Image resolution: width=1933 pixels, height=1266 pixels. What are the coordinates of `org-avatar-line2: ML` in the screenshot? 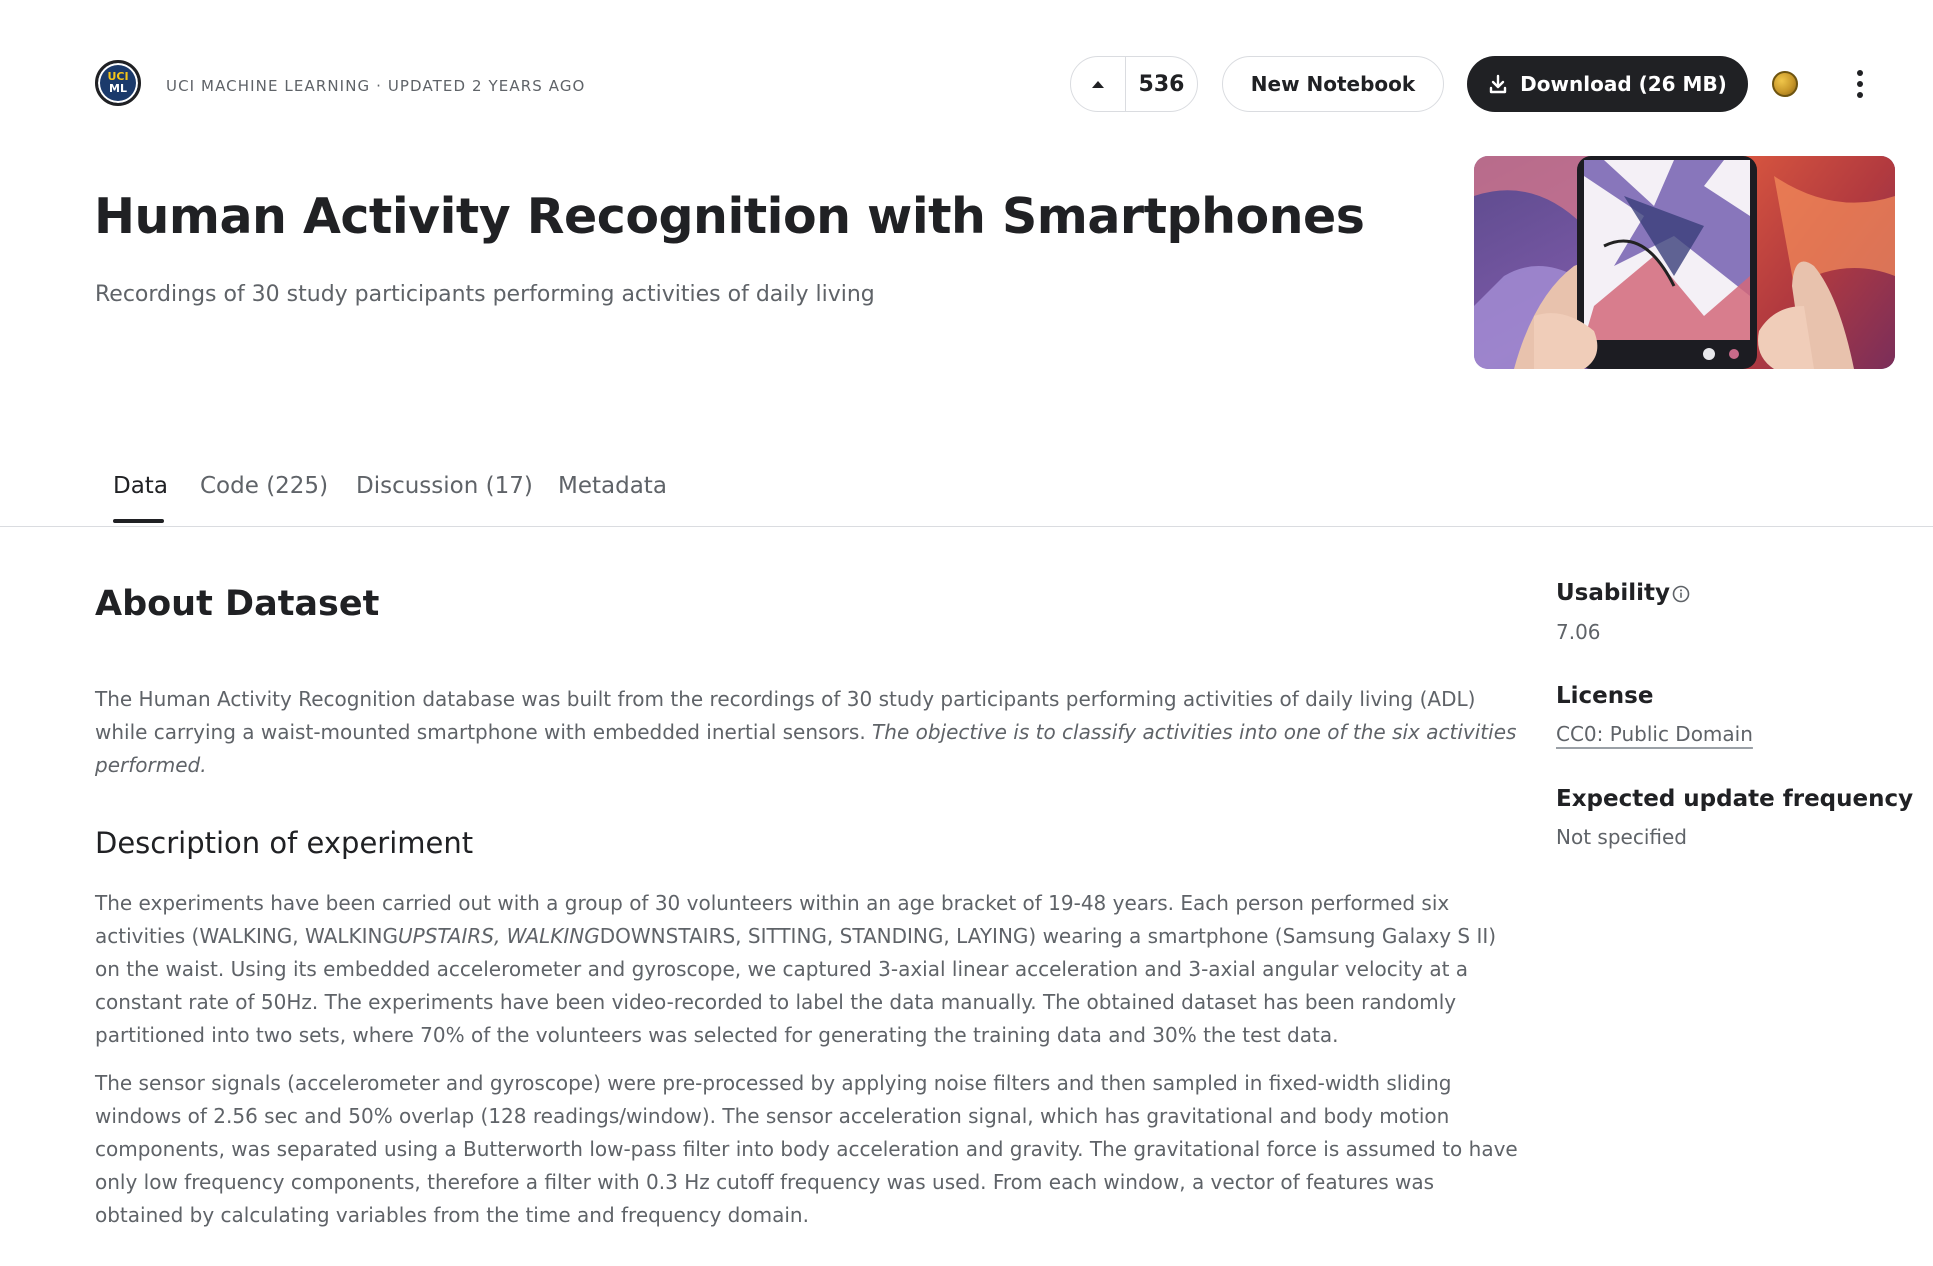 It's located at (118, 88).